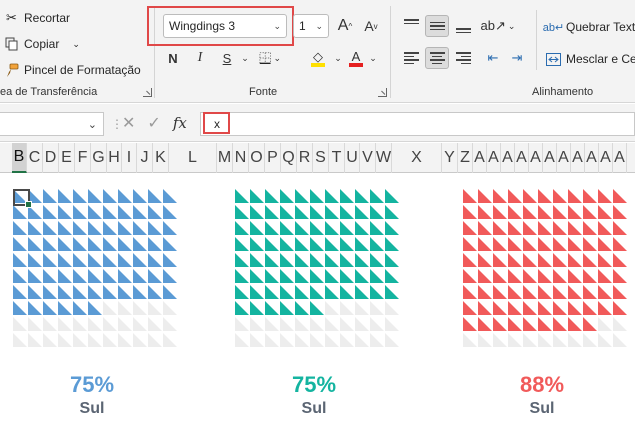  I want to click on cut-button: ✂ Recortar, so click(37, 18).